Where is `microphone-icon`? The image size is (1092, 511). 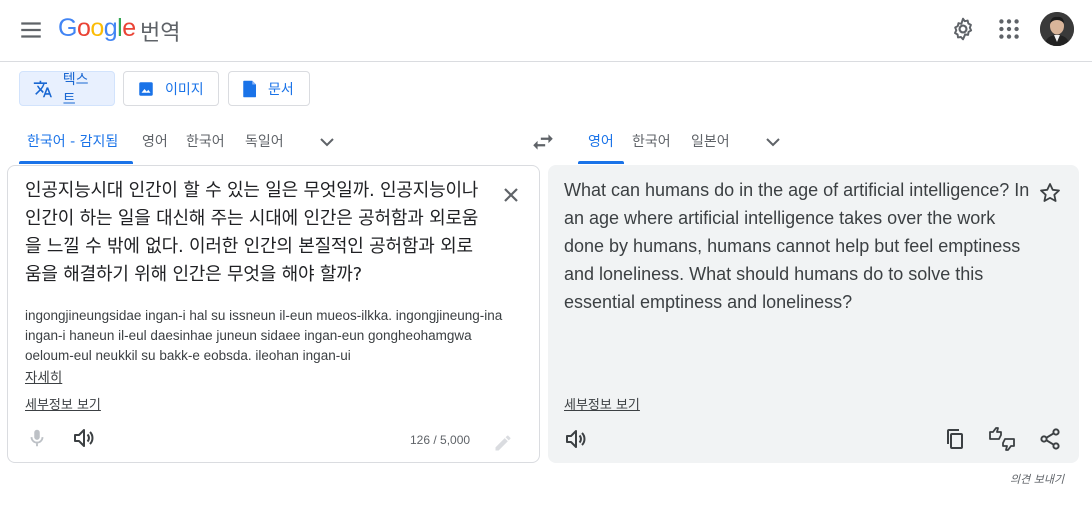 microphone-icon is located at coordinates (37, 438).